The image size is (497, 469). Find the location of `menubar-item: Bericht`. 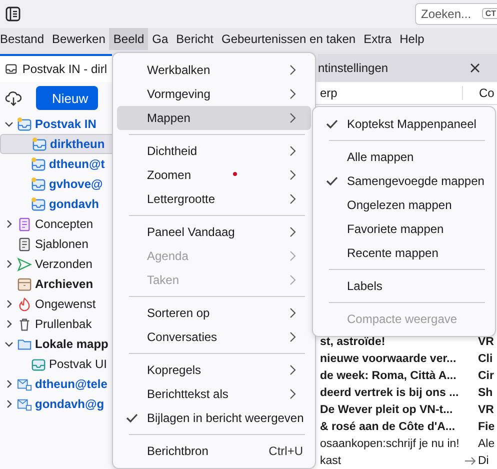

menubar-item: Bericht is located at coordinates (195, 39).